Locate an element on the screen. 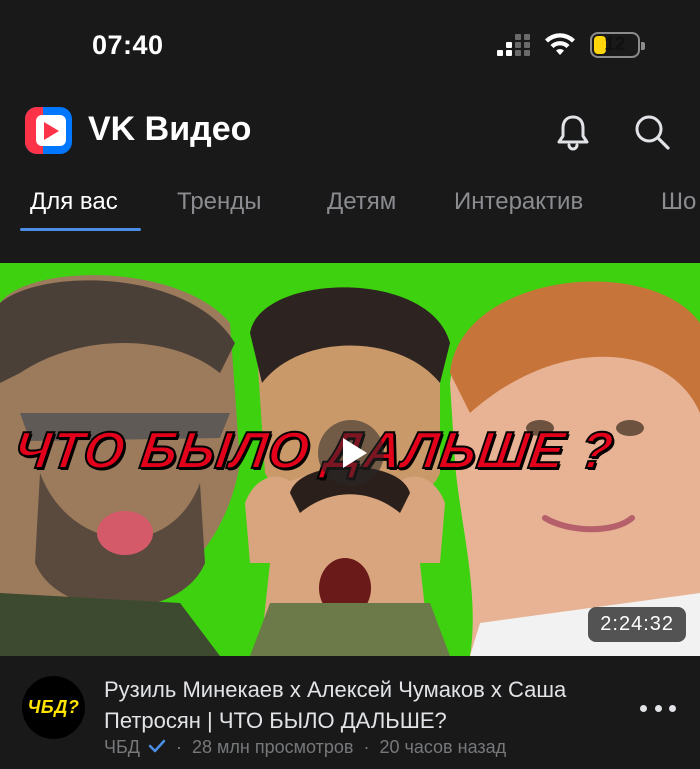 The height and width of the screenshot is (769, 700). battery-icon: 12 is located at coordinates (617, 45).